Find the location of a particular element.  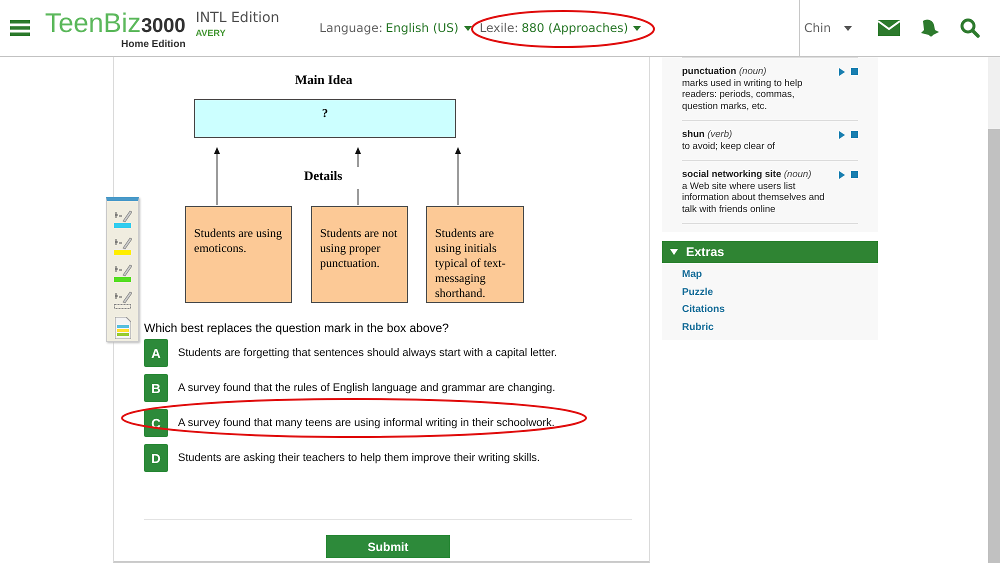

logo-subtitle: Home Edition is located at coordinates (153, 44).